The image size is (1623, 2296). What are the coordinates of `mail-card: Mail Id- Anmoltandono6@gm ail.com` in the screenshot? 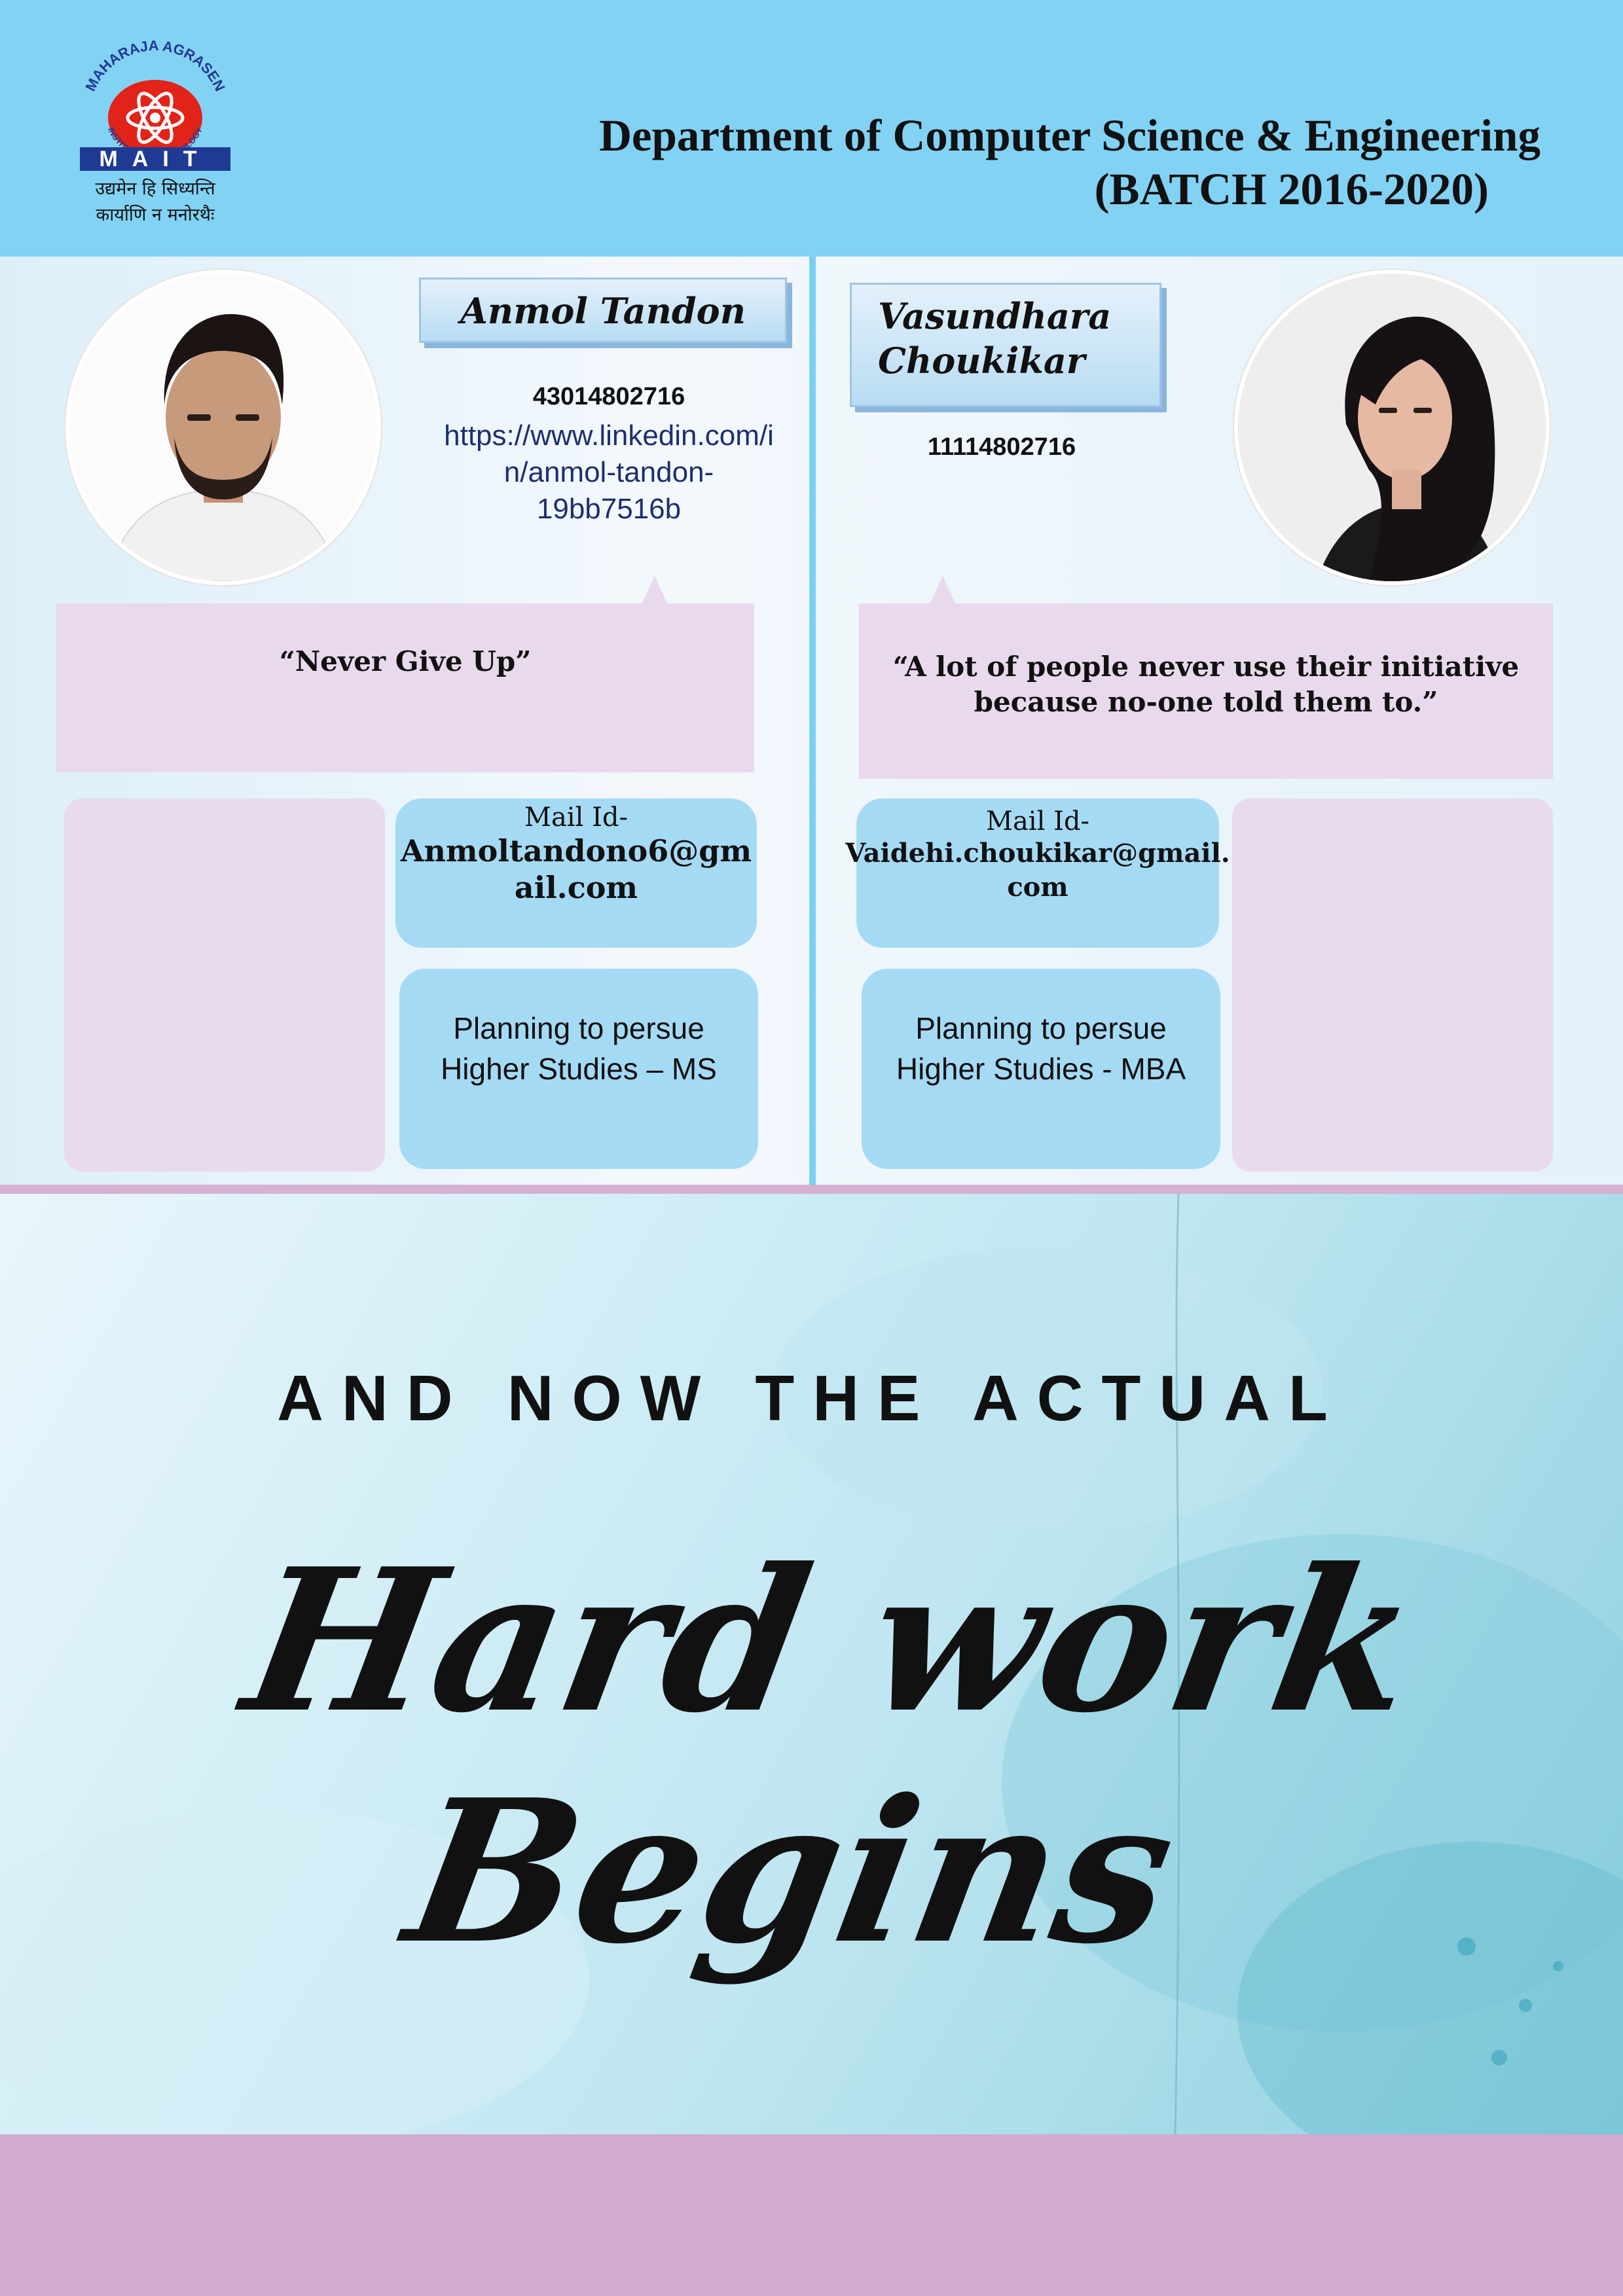 It's located at (576, 873).